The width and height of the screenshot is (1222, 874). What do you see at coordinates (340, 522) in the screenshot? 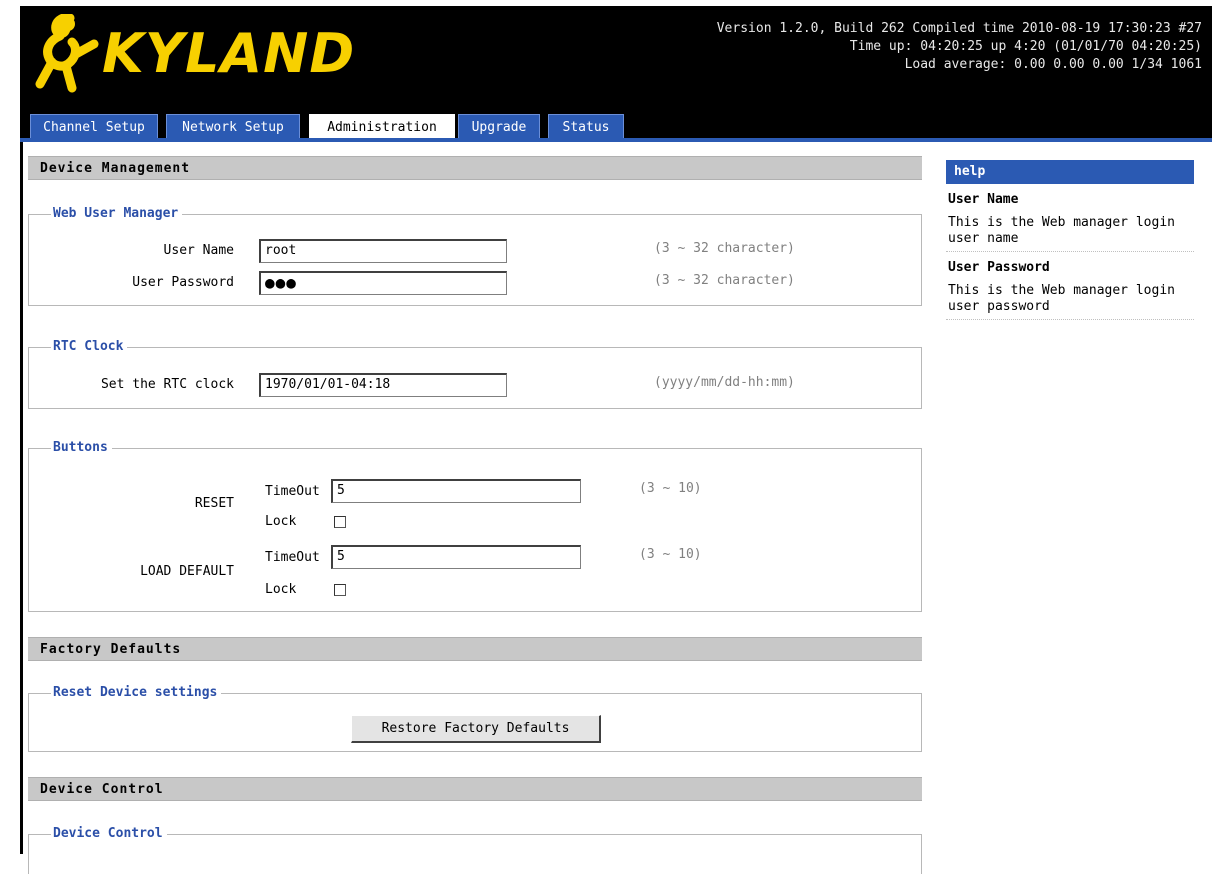
I see `reset-lock-checkbox` at bounding box center [340, 522].